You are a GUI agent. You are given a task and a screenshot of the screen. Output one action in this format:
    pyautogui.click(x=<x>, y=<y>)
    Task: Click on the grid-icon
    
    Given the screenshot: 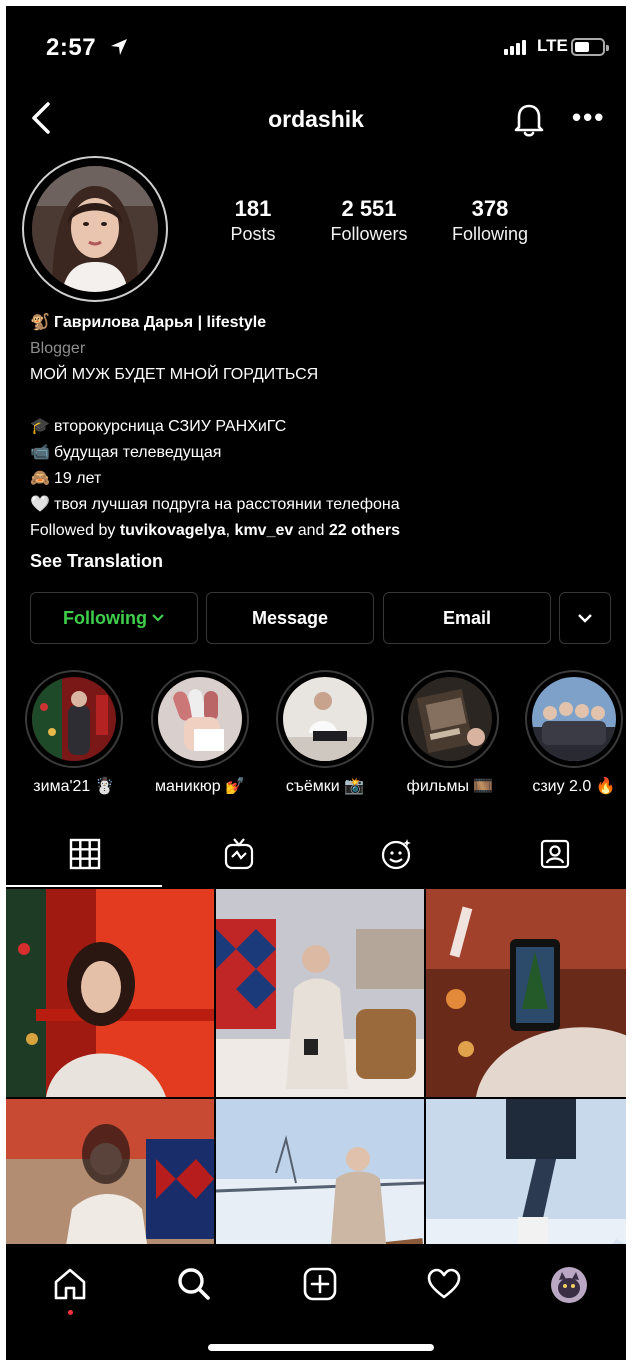 What is the action you would take?
    pyautogui.click(x=85, y=854)
    